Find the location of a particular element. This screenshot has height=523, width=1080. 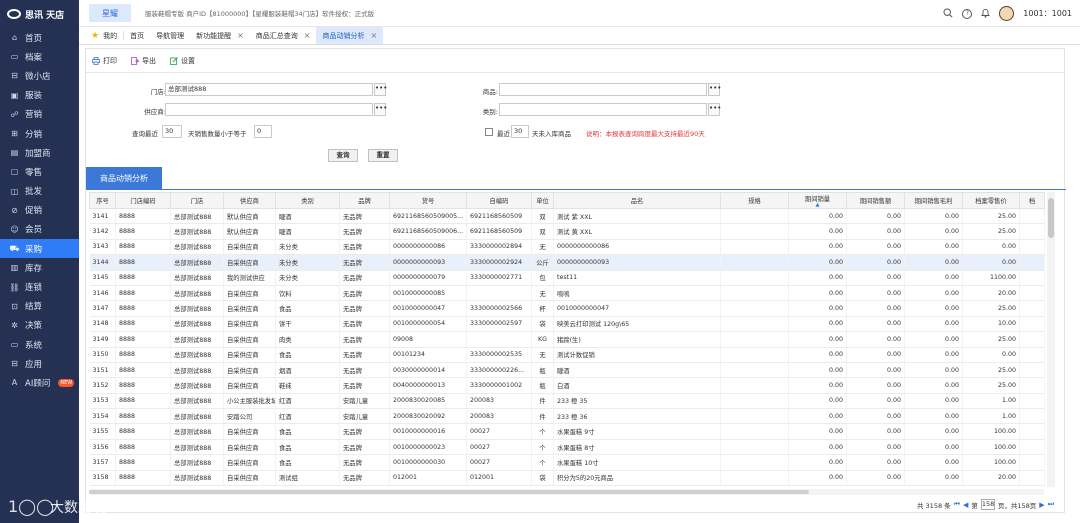

help-icon: ? is located at coordinates (967, 13).